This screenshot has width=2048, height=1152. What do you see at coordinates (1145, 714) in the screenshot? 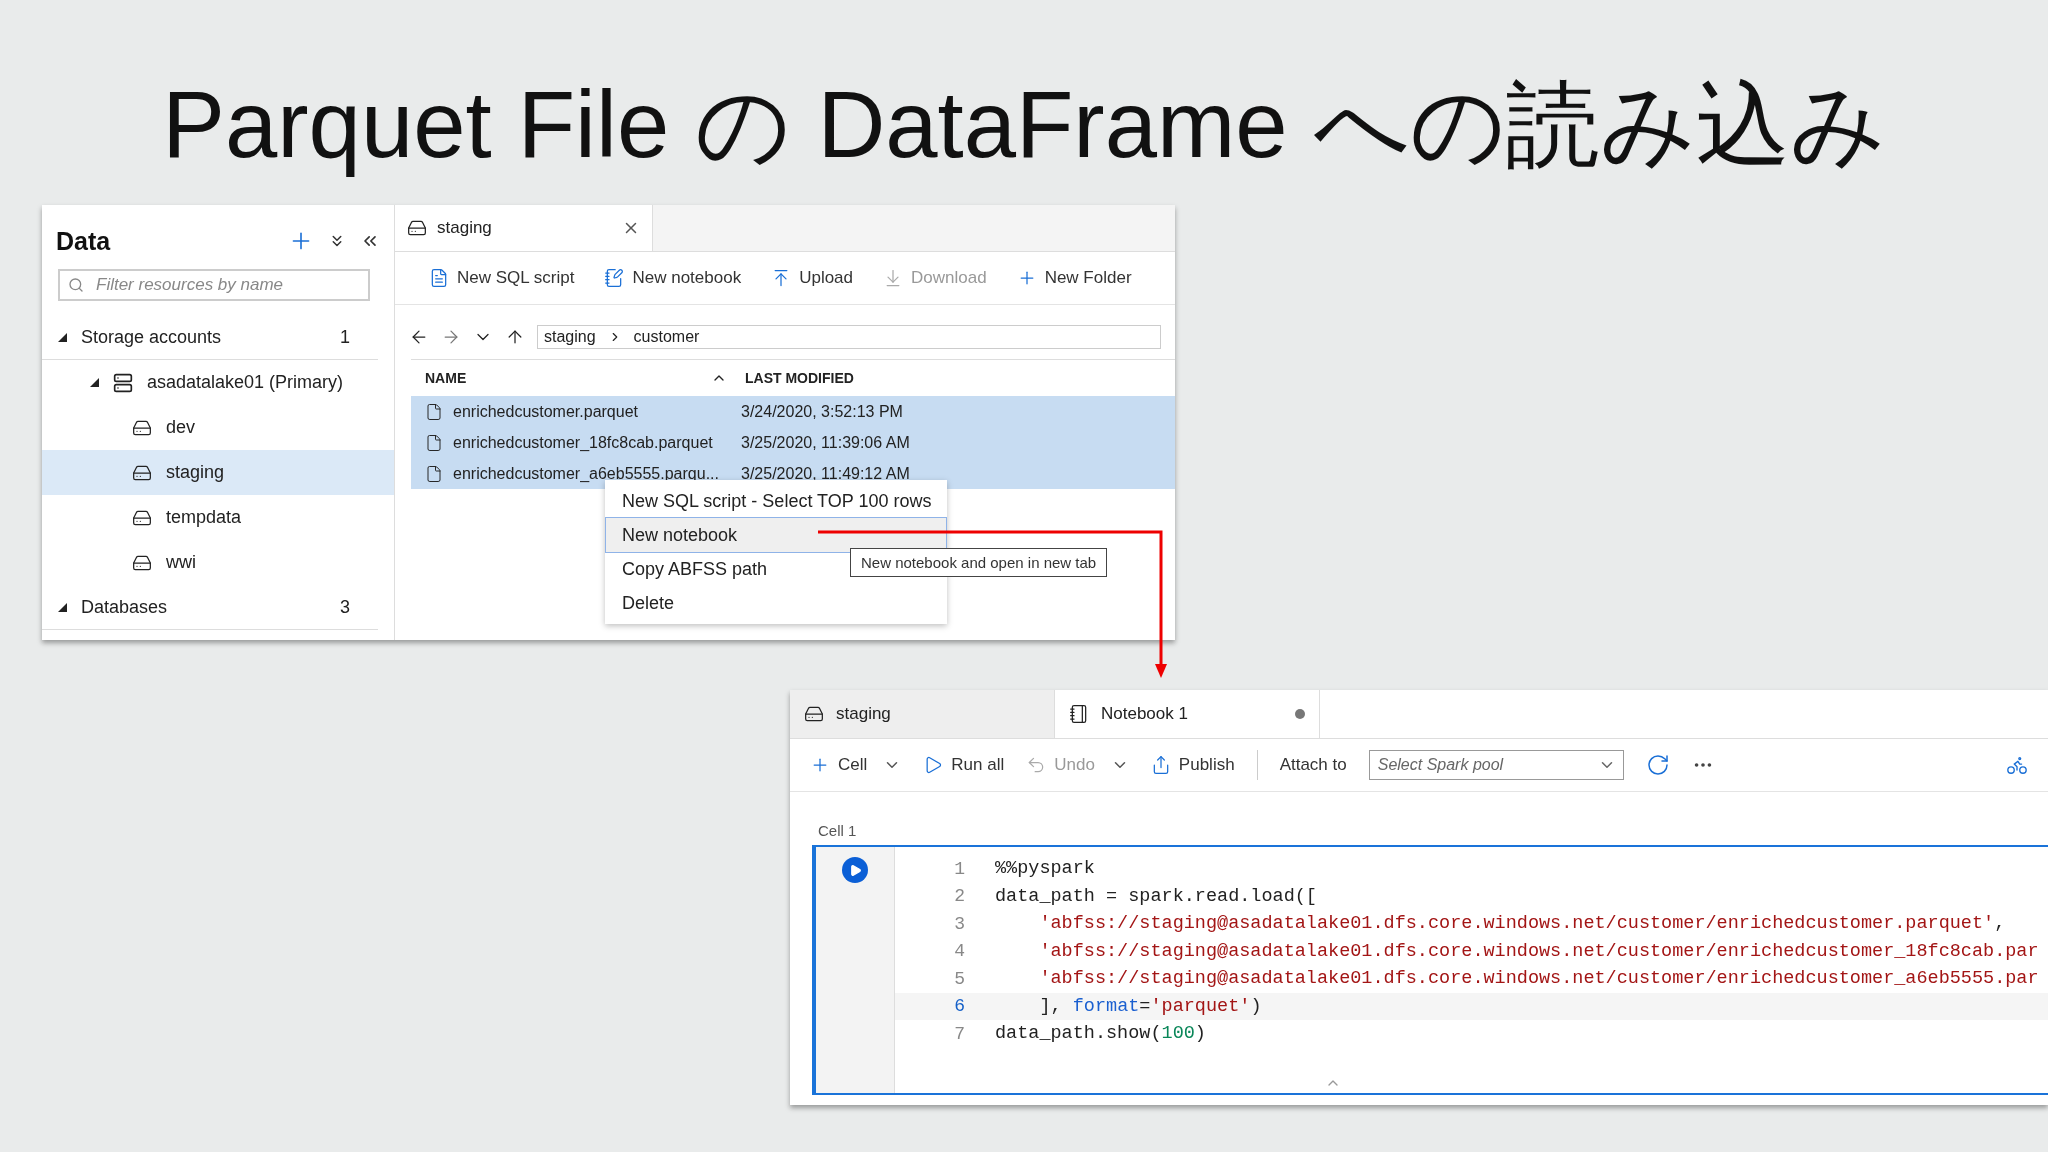
I see `tab-label: Notebook 1` at bounding box center [1145, 714].